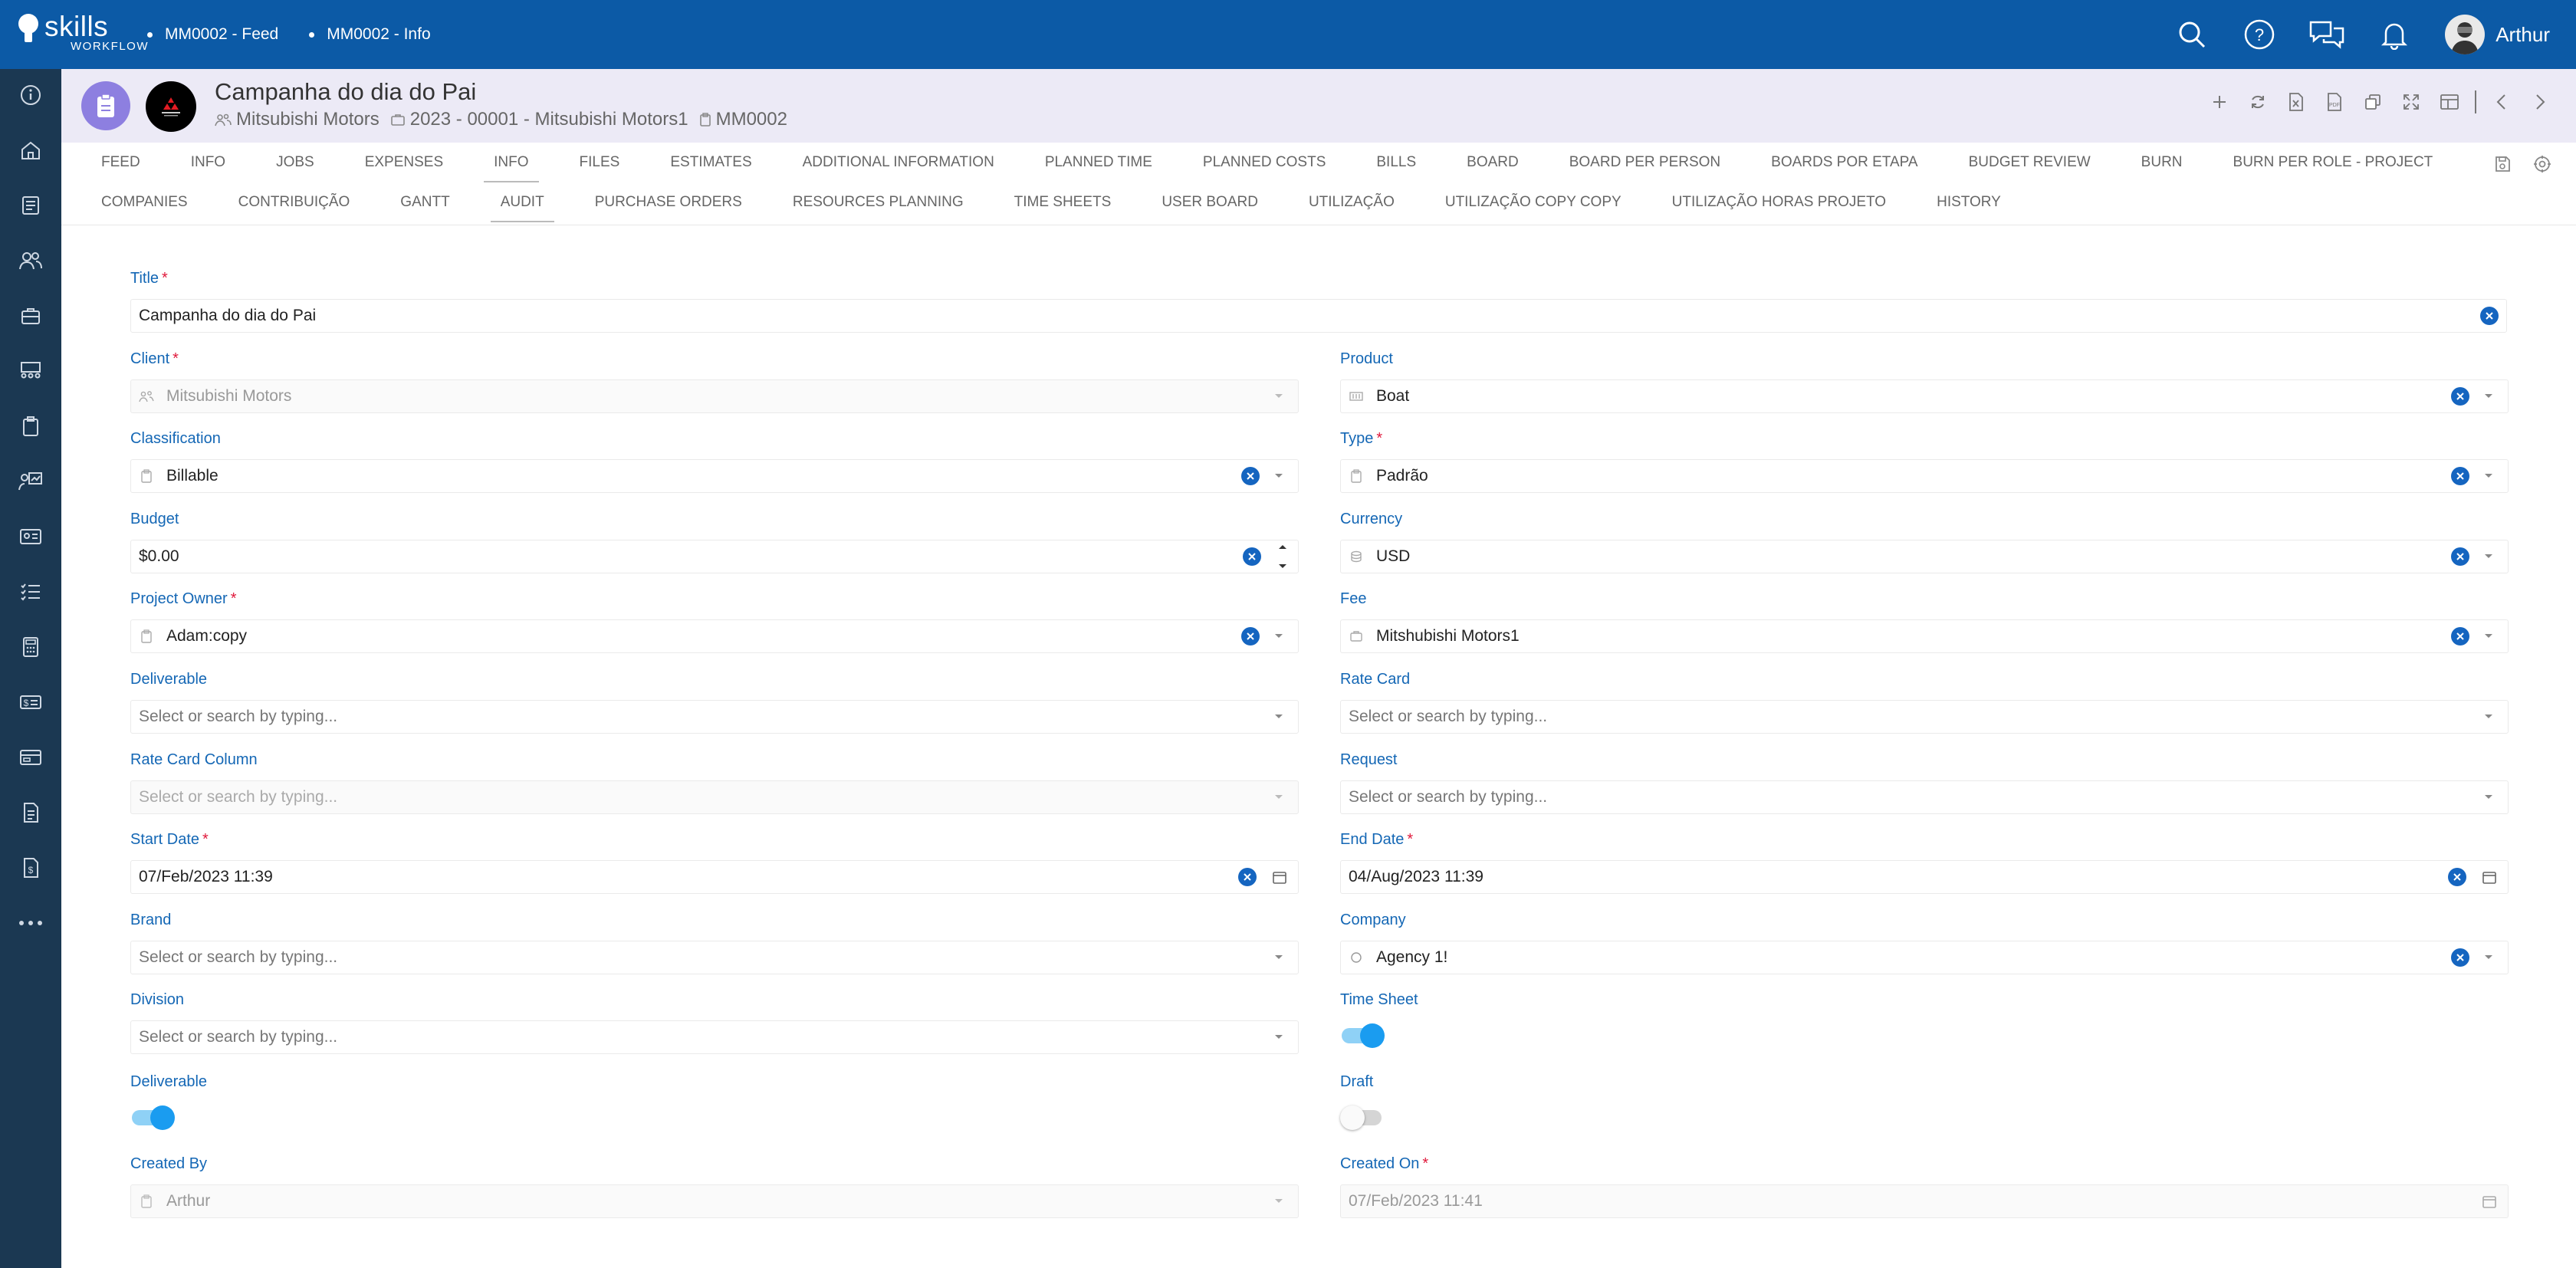 This screenshot has height=1268, width=2576. Describe the element at coordinates (2258, 102) in the screenshot. I see `refresh-icon` at that location.